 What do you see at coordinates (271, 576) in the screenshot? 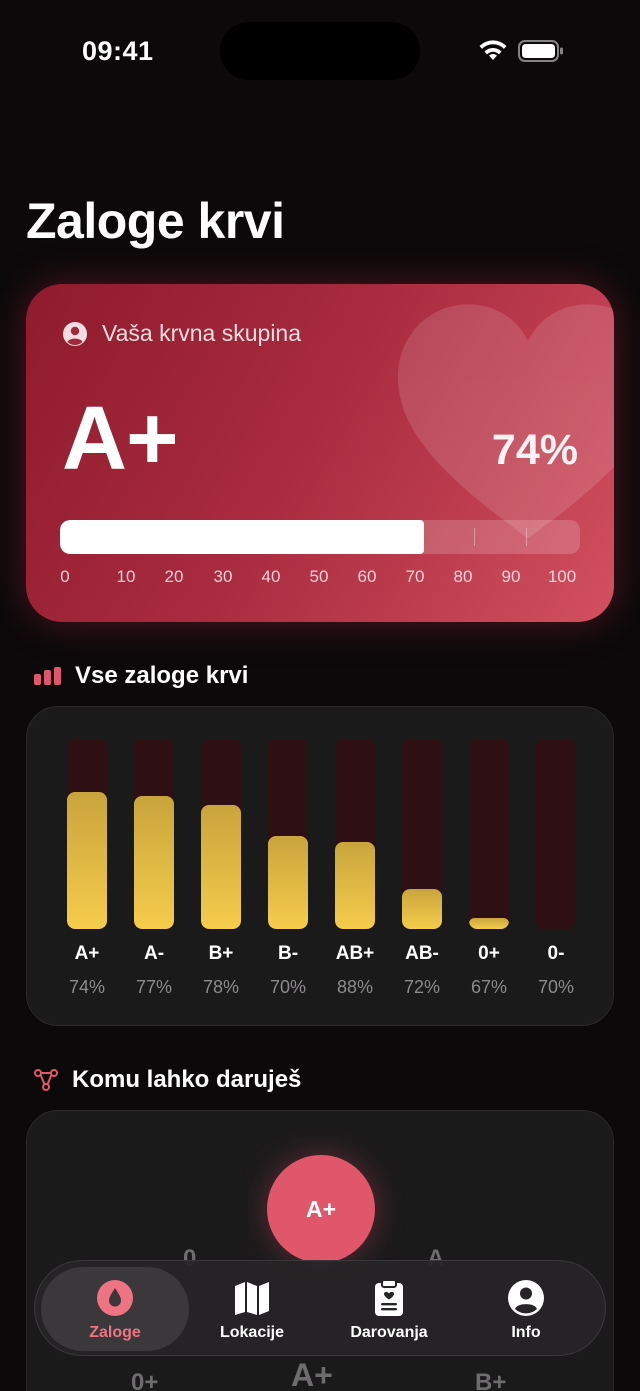
I see `scale-label: 40` at bounding box center [271, 576].